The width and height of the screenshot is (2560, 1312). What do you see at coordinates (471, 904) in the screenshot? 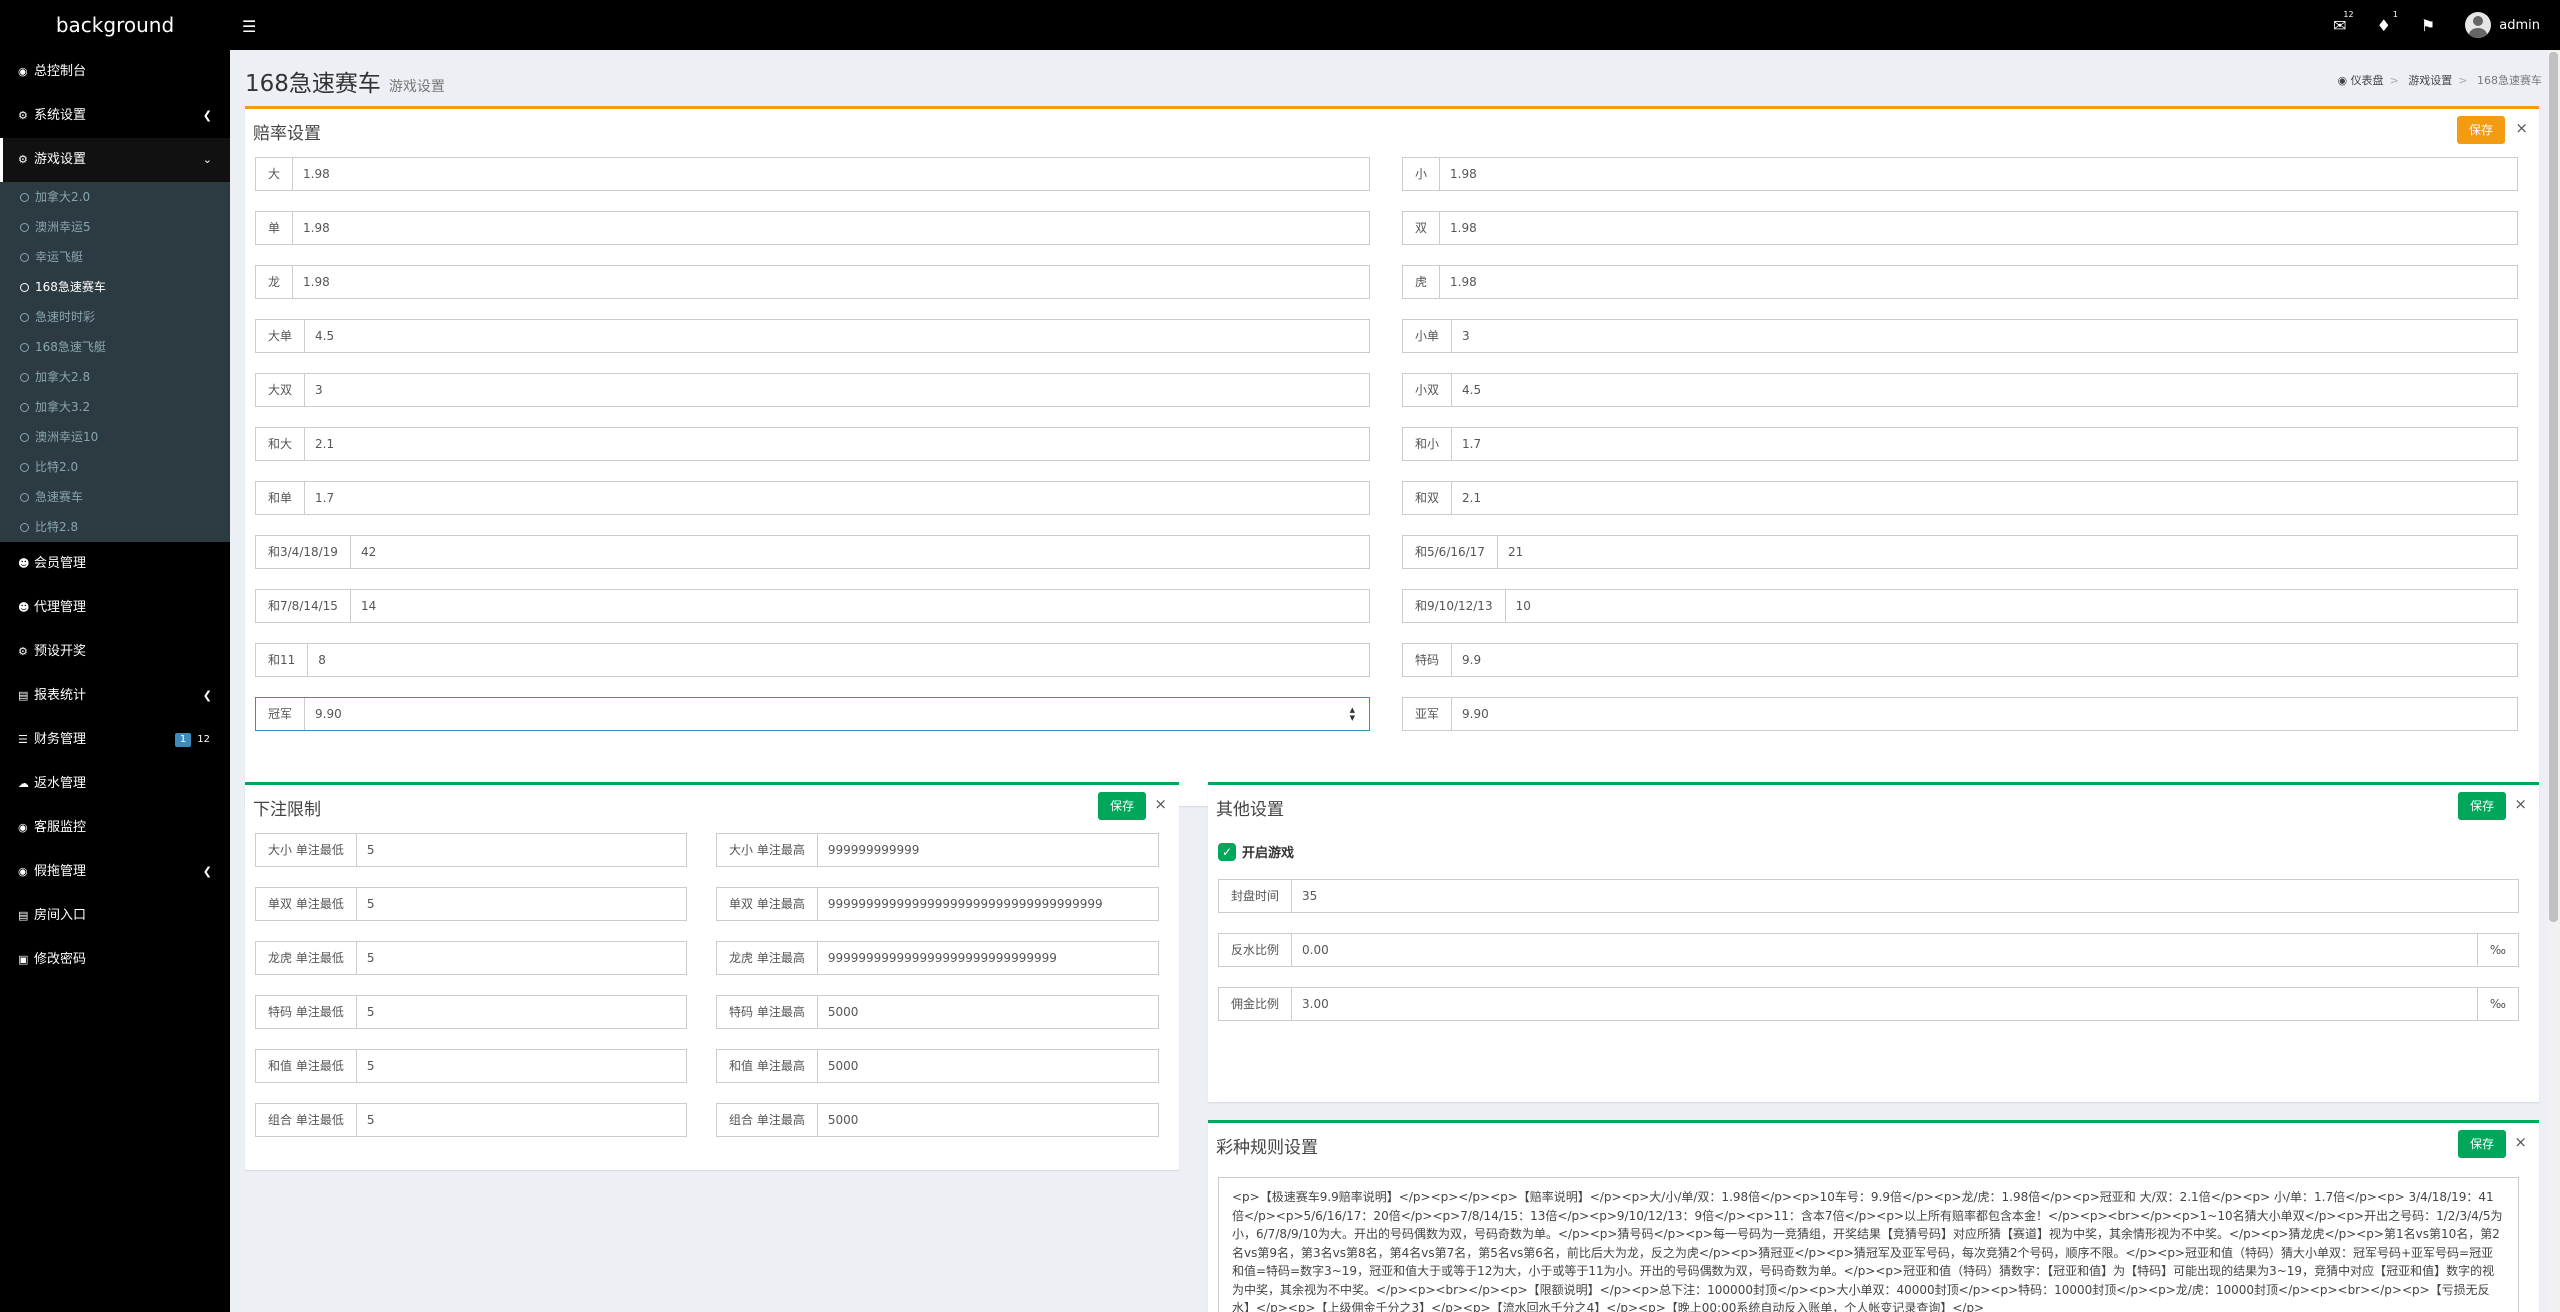
I see `limit-min-oddeven: 单双 单注最低 5` at bounding box center [471, 904].